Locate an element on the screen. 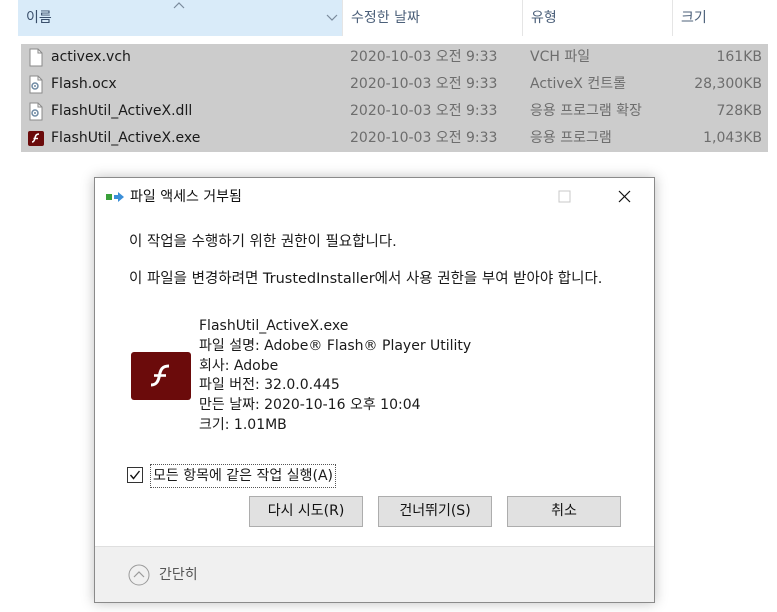  column-type-label: 유형 is located at coordinates (544, 18).